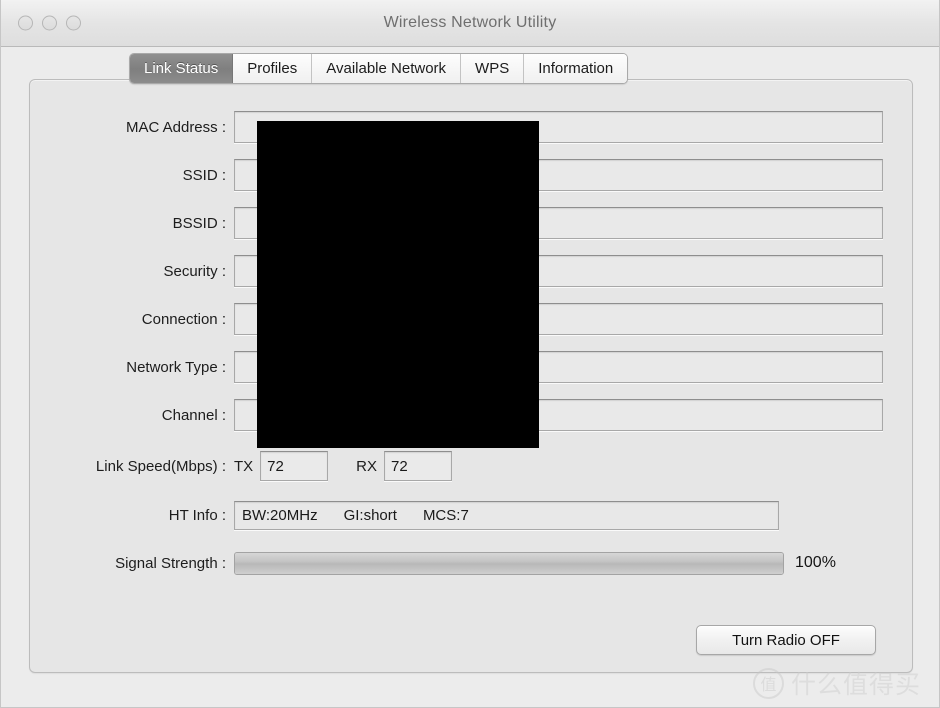 Image resolution: width=940 pixels, height=708 pixels. What do you see at coordinates (204, 175) in the screenshot?
I see `label-ssid: SSID :` at bounding box center [204, 175].